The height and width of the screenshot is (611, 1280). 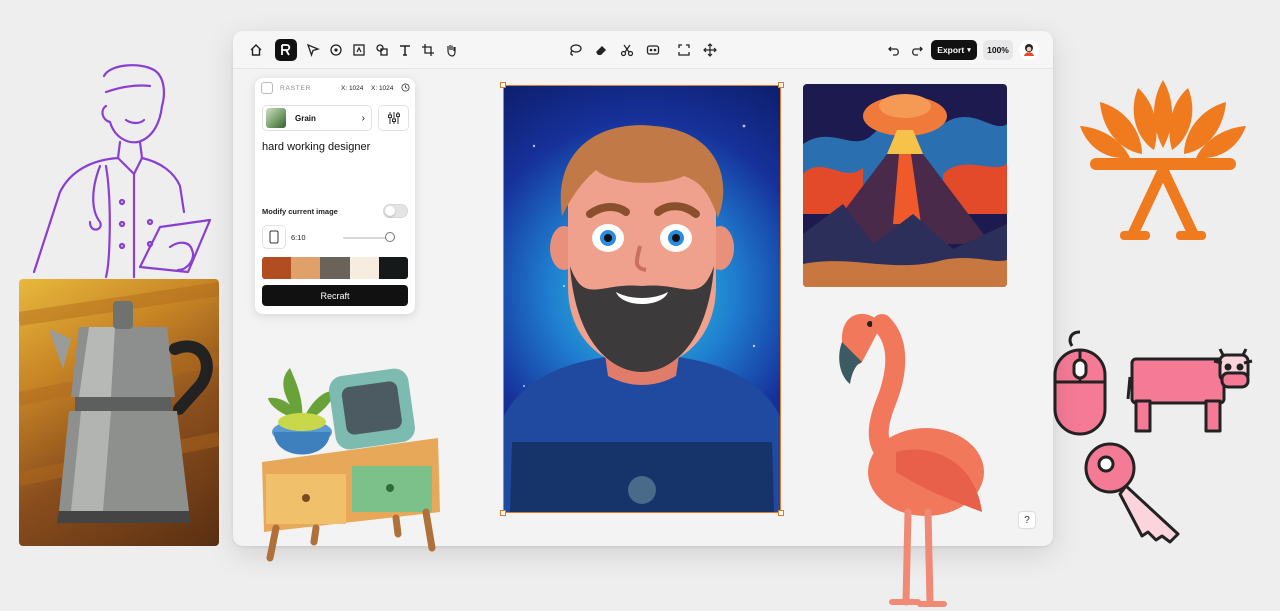 I want to click on export-button: Export ▾, so click(x=954, y=50).